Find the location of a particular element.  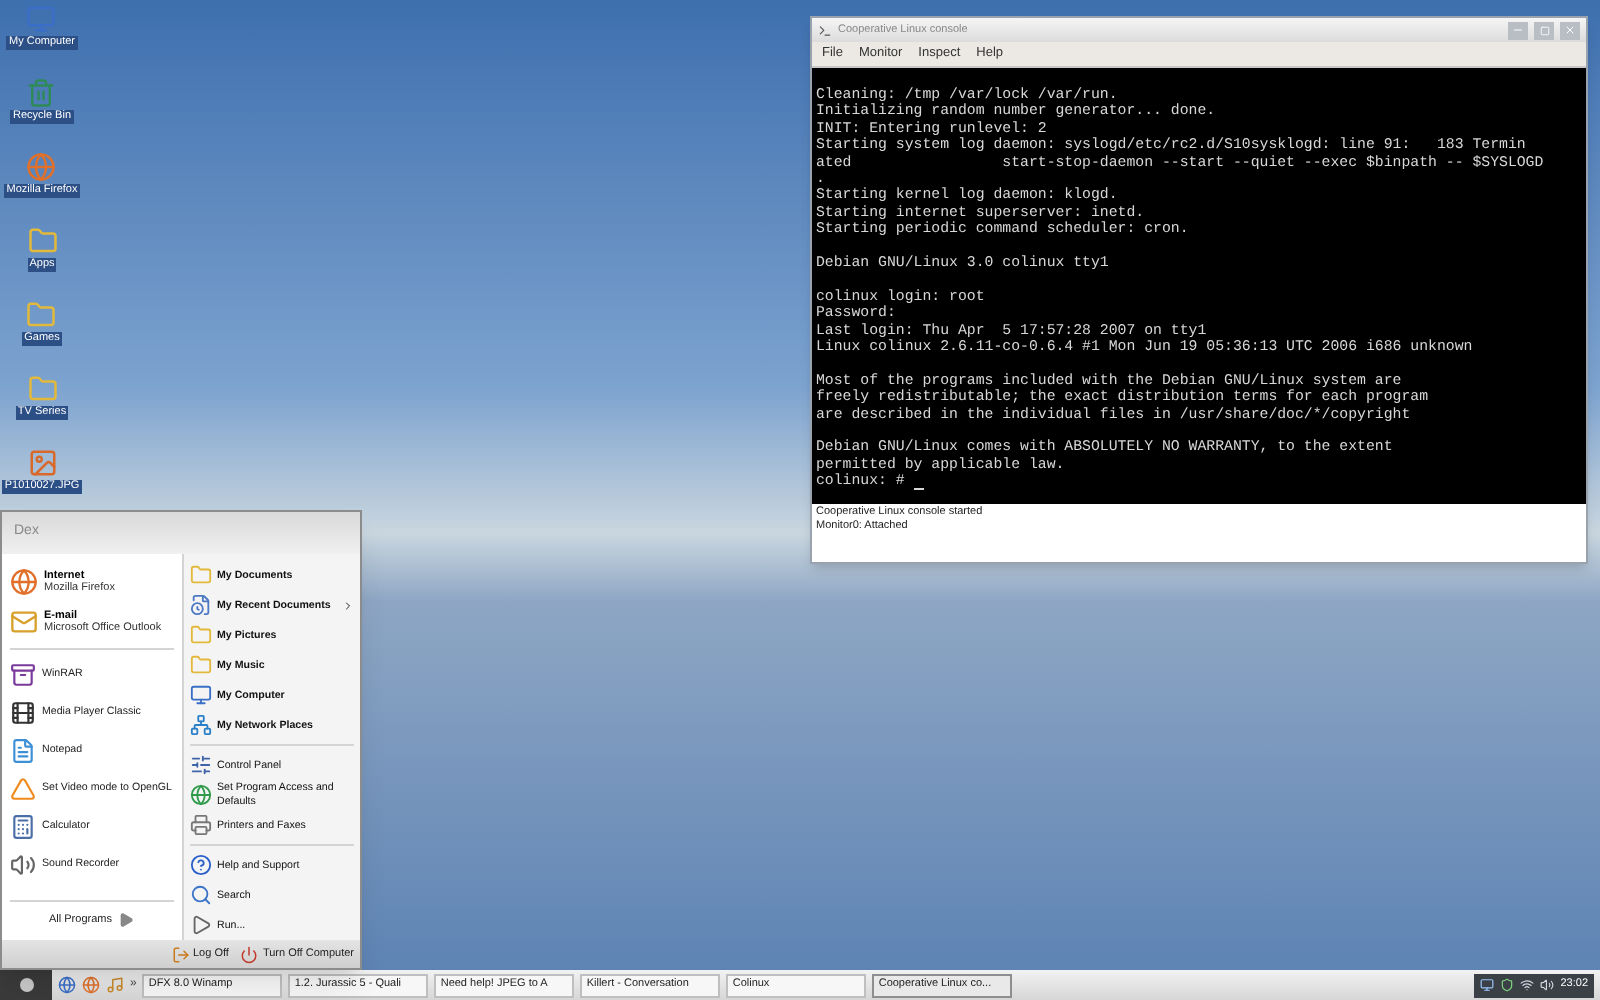

wifi-icon is located at coordinates (1527, 985).